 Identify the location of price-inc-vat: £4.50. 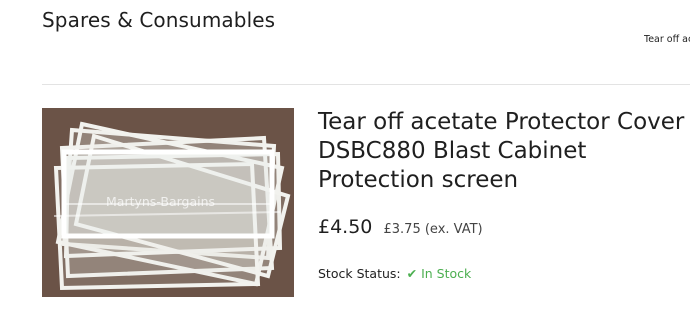
(345, 227).